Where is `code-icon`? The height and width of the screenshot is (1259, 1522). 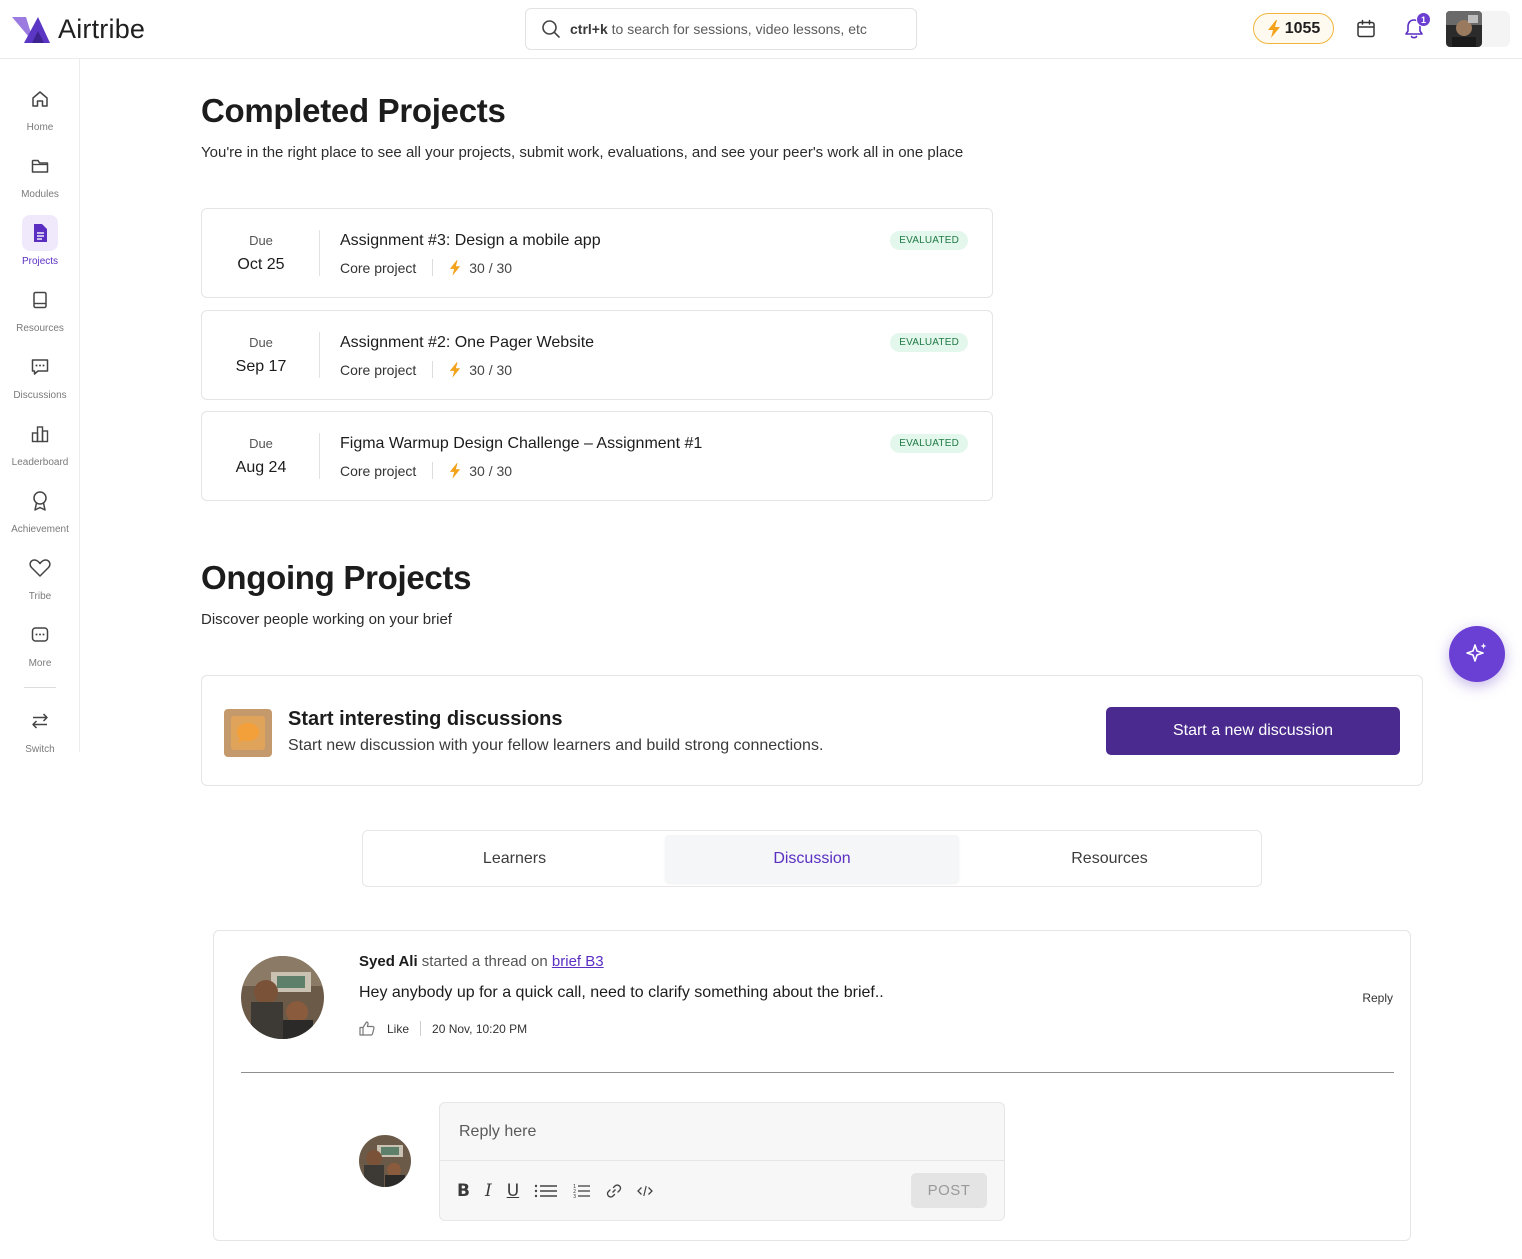 code-icon is located at coordinates (645, 1191).